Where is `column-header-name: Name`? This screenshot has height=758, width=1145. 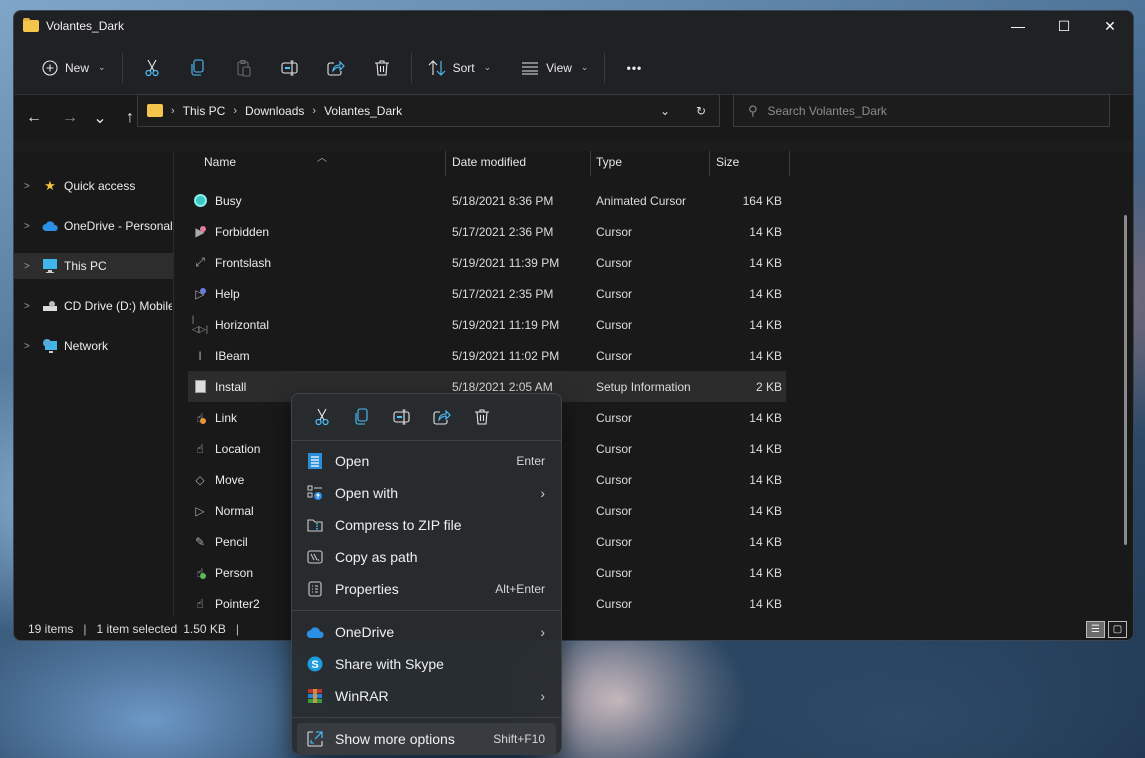
column-header-name: Name is located at coordinates (220, 162).